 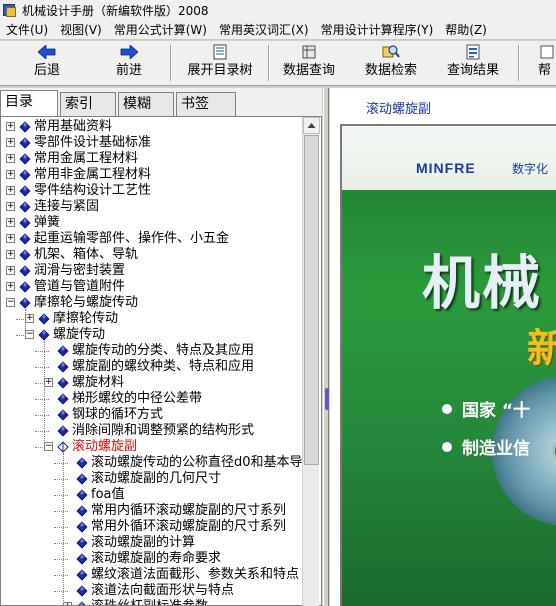 What do you see at coordinates (63, 447) in the screenshot?
I see `open-book-icon` at bounding box center [63, 447].